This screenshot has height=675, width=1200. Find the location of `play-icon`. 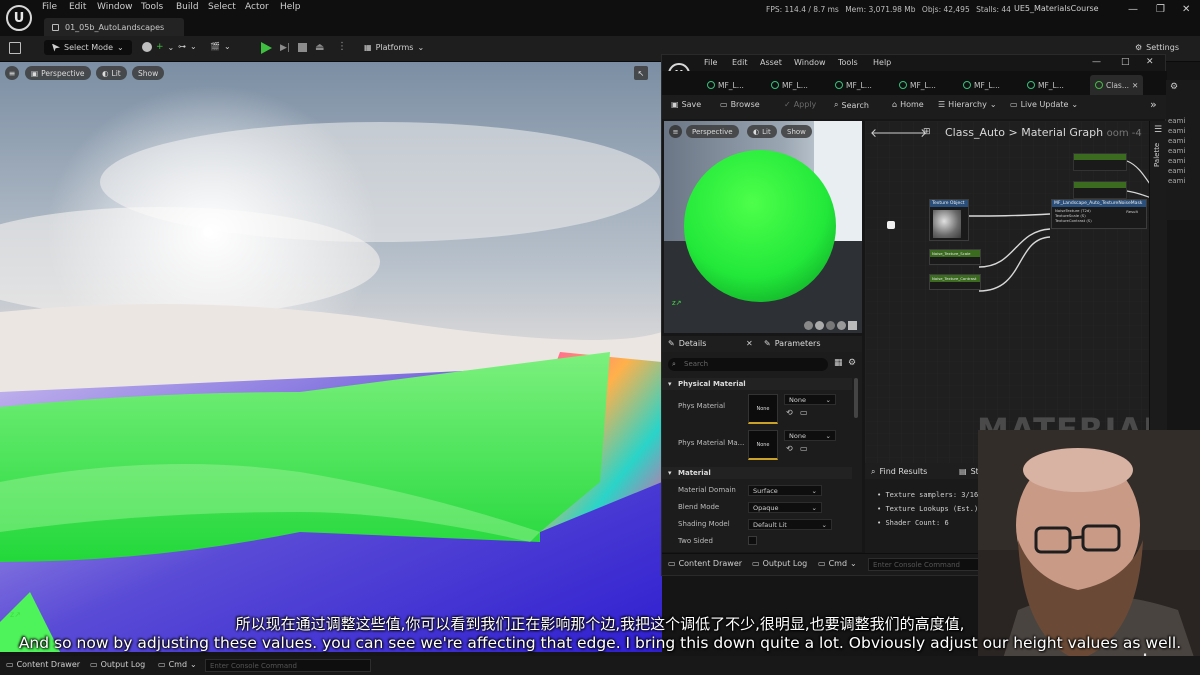

play-icon is located at coordinates (266, 48).